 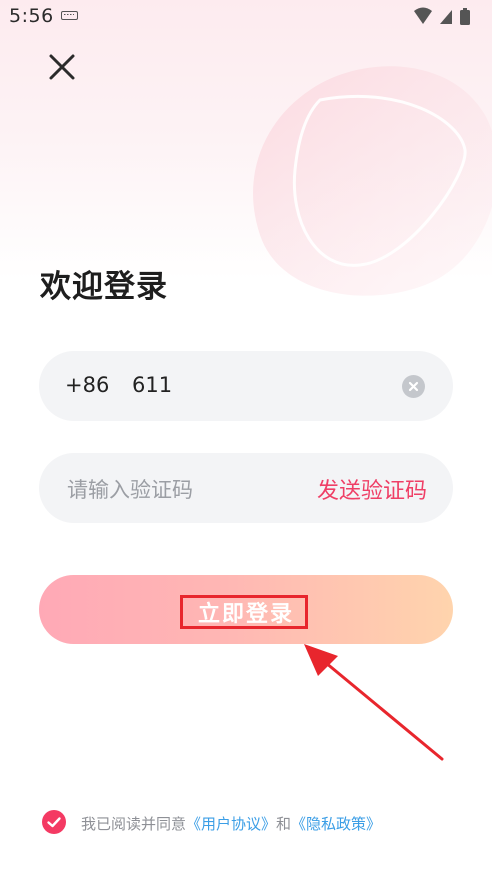 I want to click on login-button: 立即登录, so click(x=246, y=609).